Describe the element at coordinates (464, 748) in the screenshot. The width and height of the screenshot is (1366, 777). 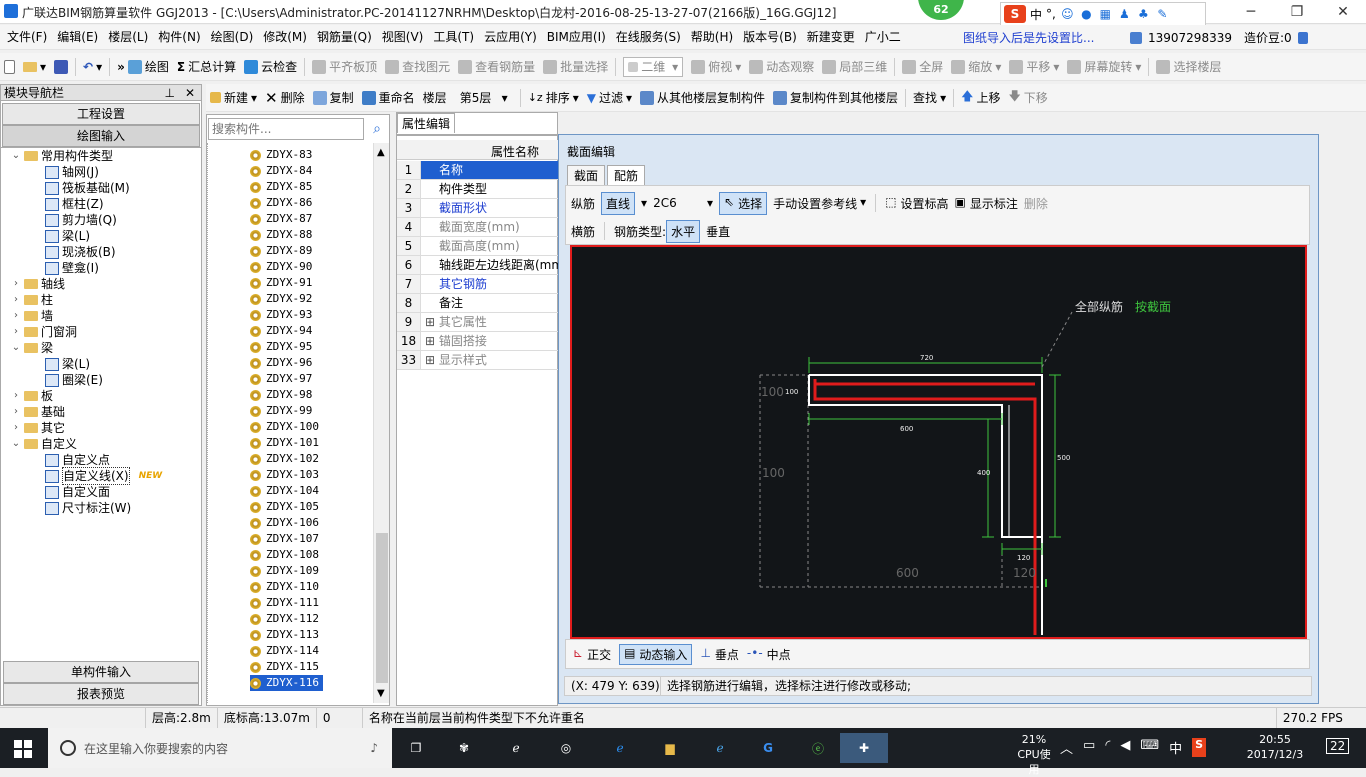
I see `app-fan-icon: ✾` at that location.